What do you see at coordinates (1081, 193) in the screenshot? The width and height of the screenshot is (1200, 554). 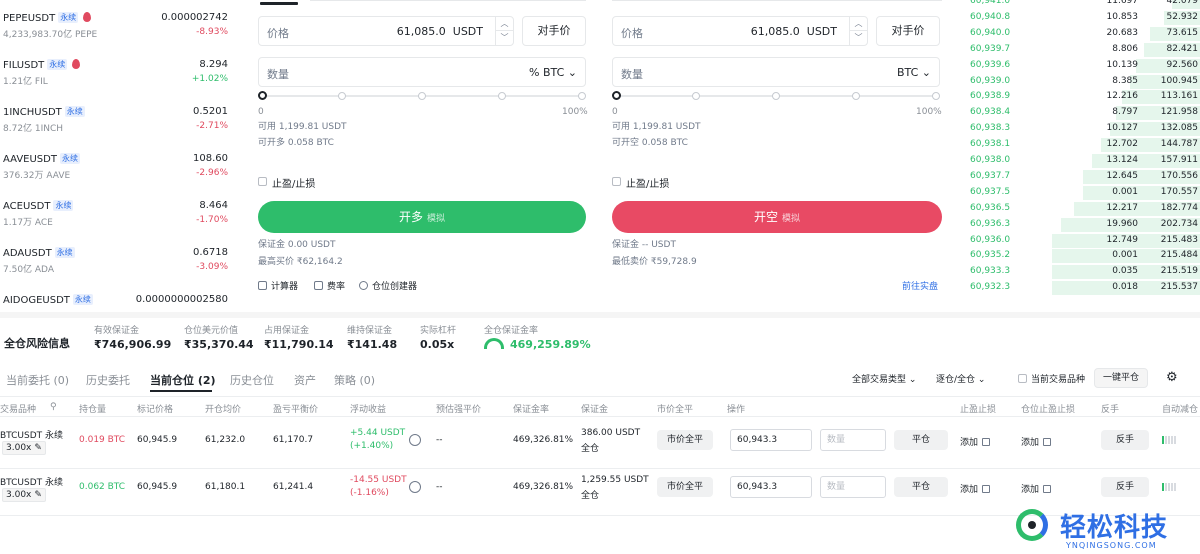 I see `orderbook-row: 60,937.5 0.001 170.557` at bounding box center [1081, 193].